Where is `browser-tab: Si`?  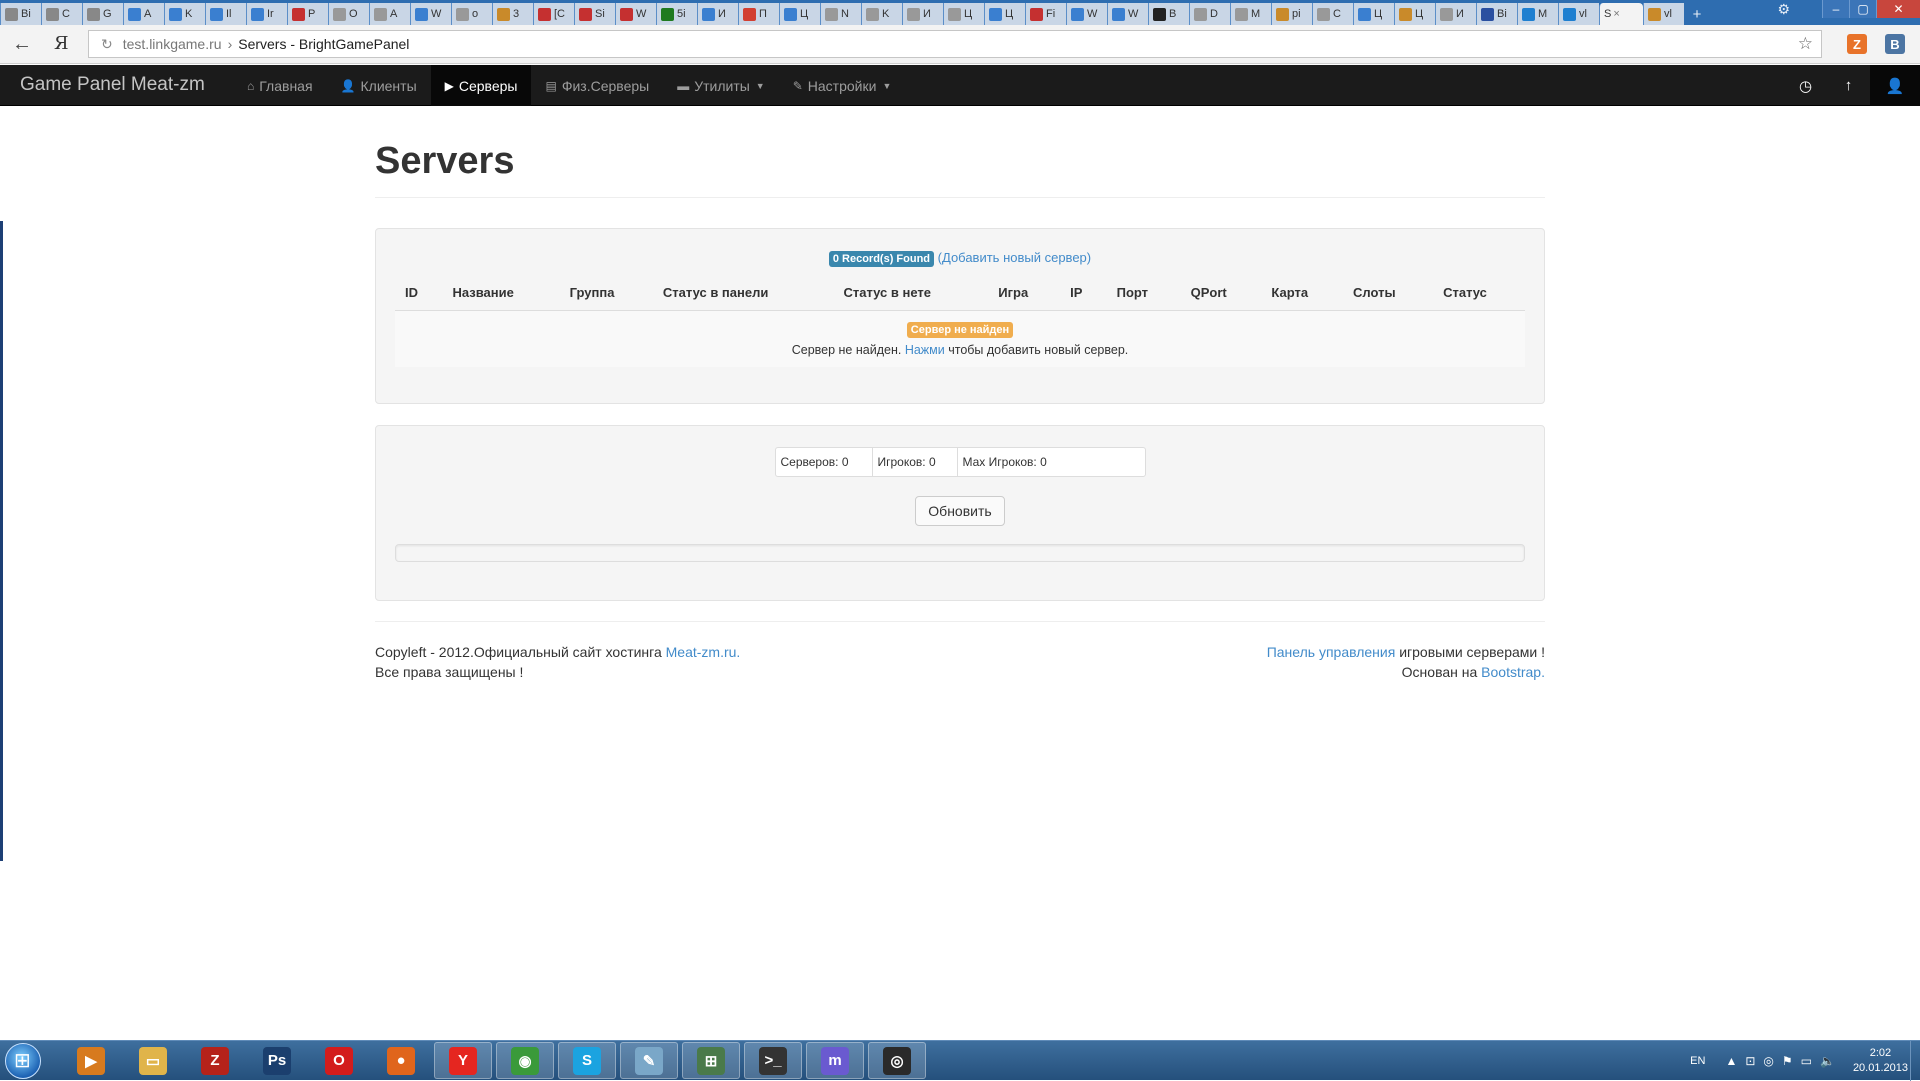
browser-tab: Si is located at coordinates (594, 14).